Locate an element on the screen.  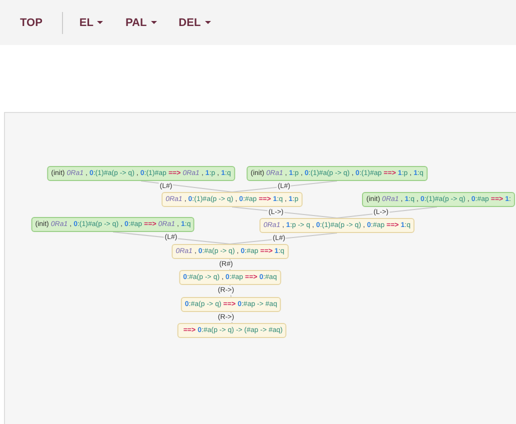
menu-dropdown: EL is located at coordinates (91, 22).